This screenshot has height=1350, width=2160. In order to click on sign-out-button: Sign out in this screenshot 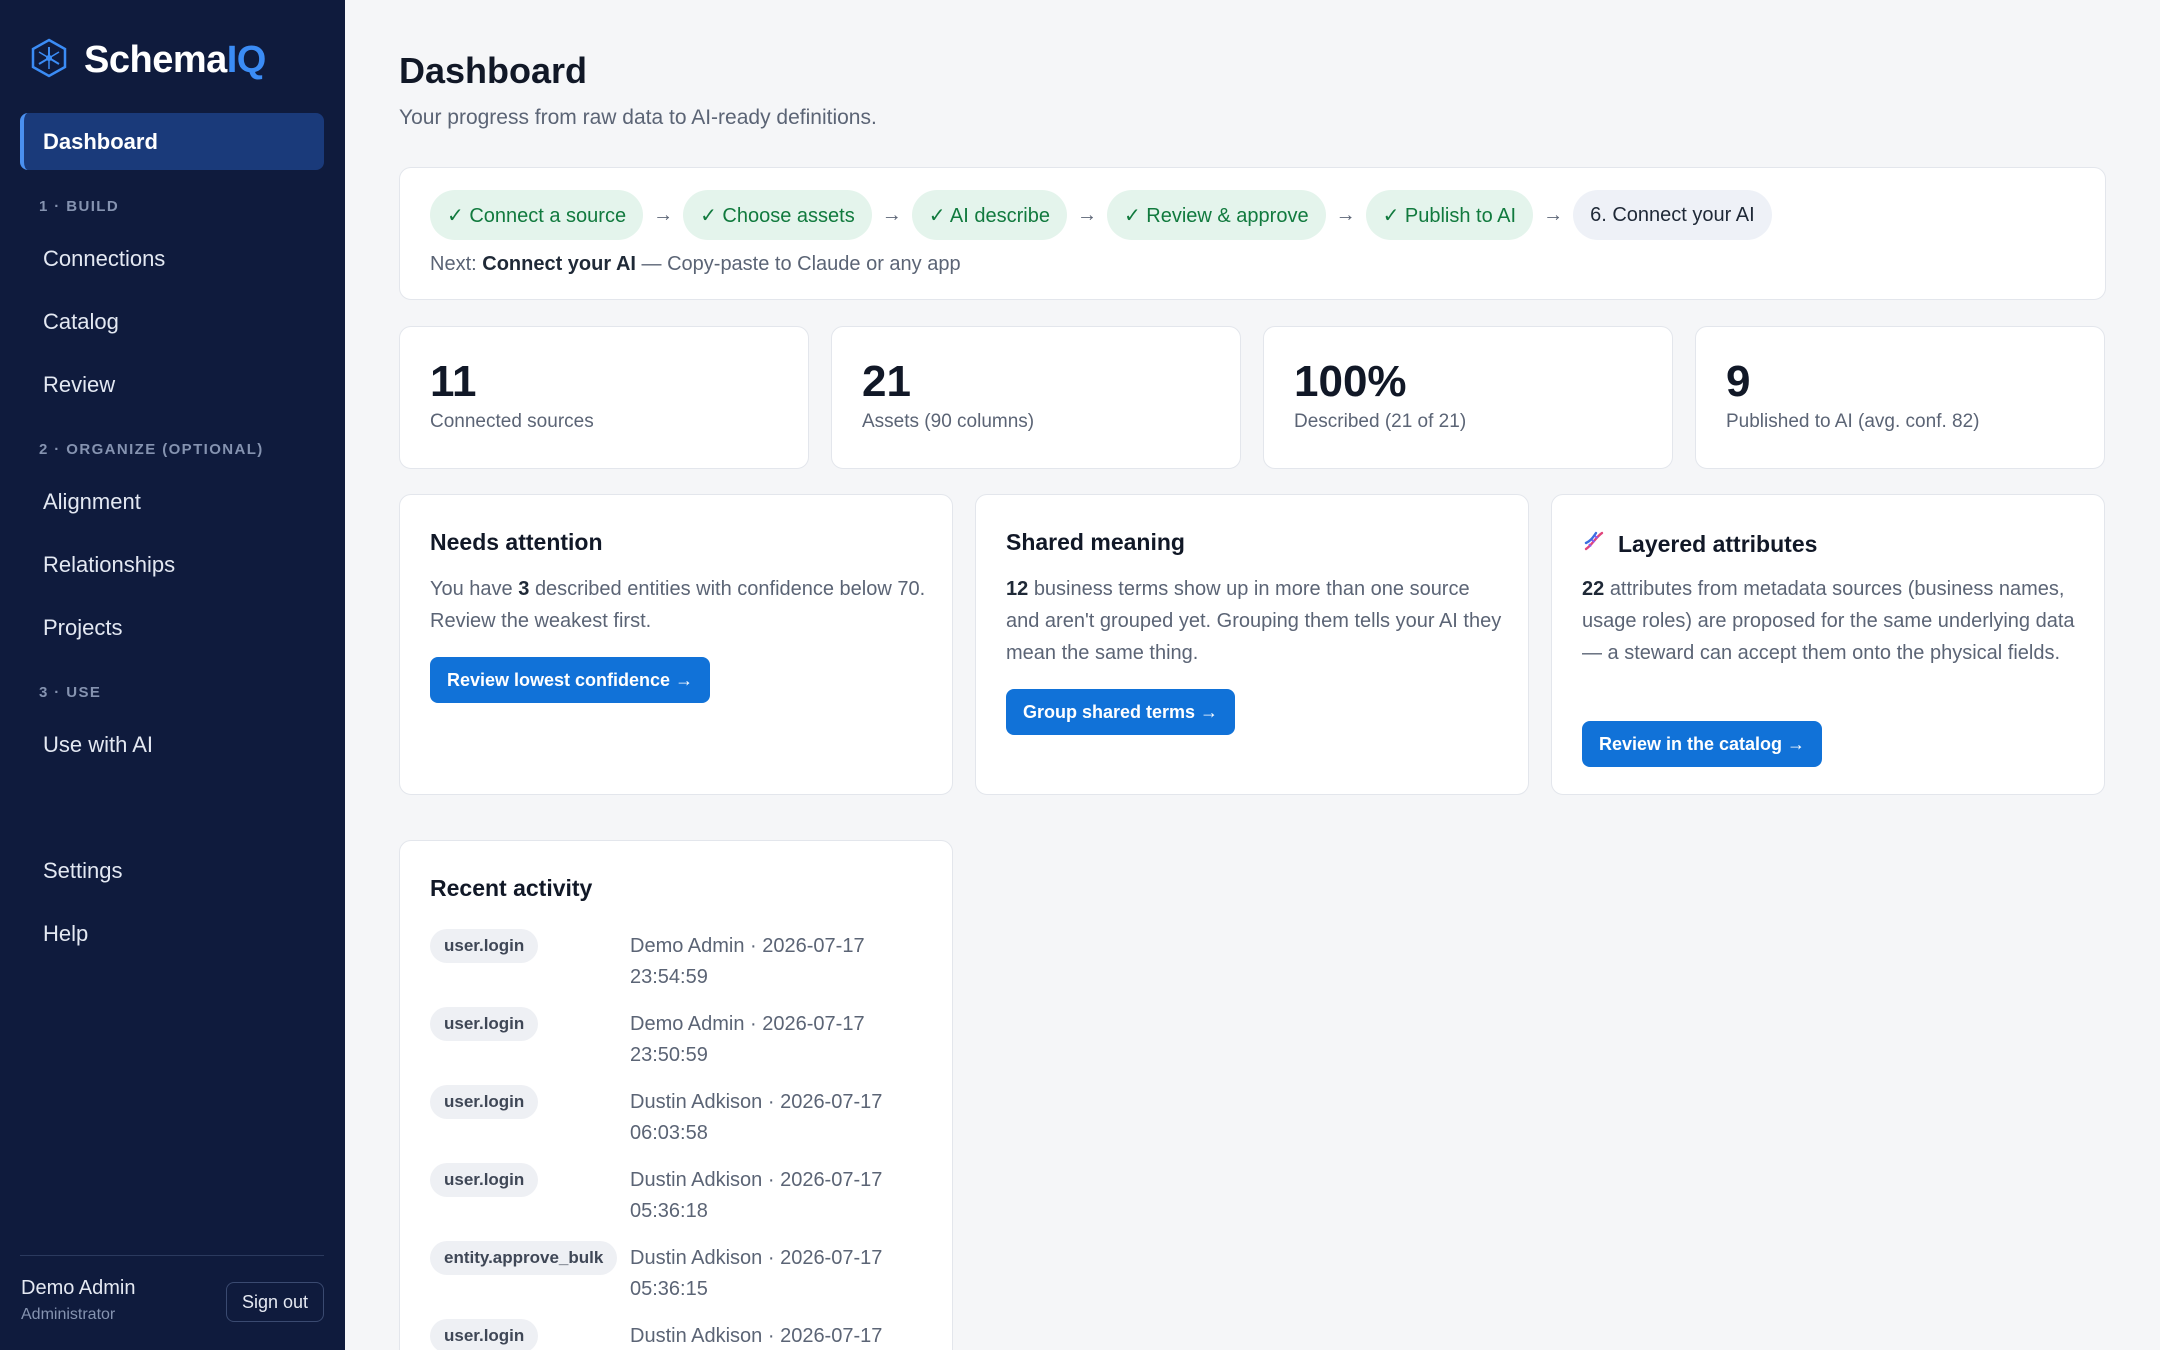, I will do `click(275, 1302)`.